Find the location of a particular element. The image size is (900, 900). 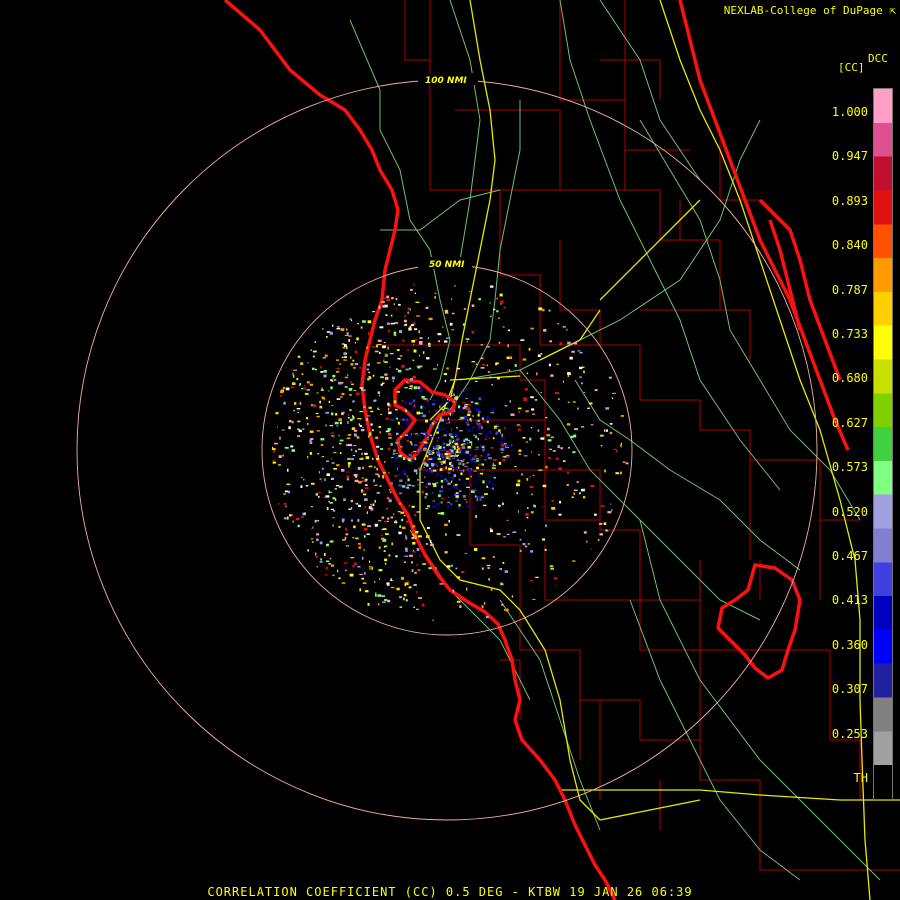

legend-tick: 0.307 is located at coordinates (849, 689).